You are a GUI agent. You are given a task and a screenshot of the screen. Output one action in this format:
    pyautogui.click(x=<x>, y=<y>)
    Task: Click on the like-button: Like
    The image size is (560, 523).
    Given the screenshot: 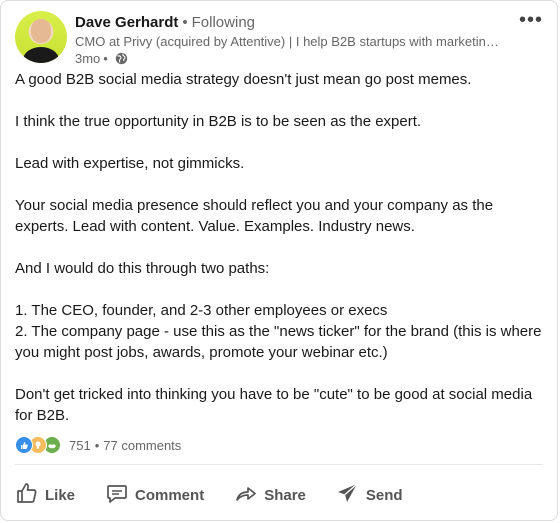 What is the action you would take?
    pyautogui.click(x=45, y=495)
    